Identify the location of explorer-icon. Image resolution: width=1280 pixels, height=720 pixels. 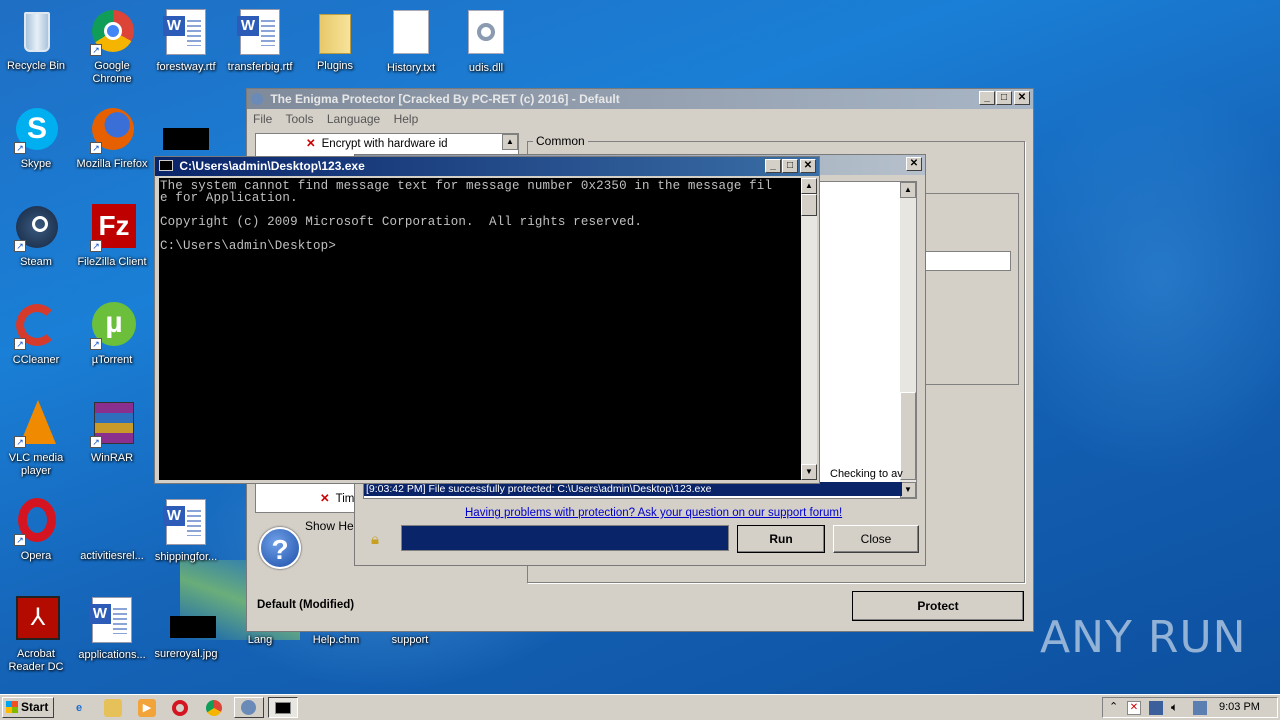
(113, 708).